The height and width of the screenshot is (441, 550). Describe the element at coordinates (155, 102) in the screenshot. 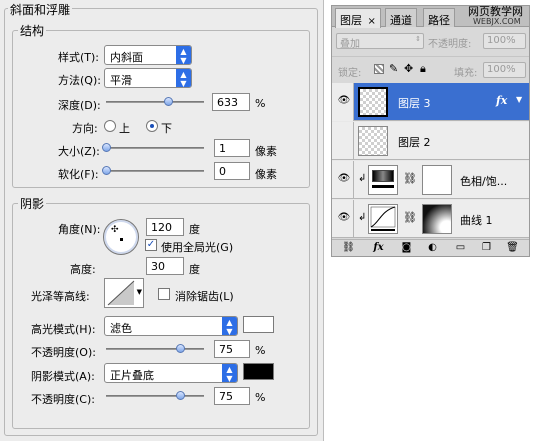

I see `depth-slider` at that location.